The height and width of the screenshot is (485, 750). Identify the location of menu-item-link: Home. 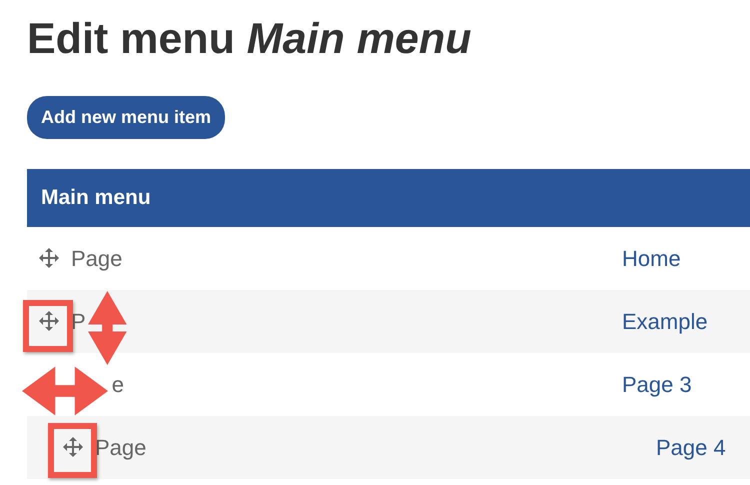
(651, 258).